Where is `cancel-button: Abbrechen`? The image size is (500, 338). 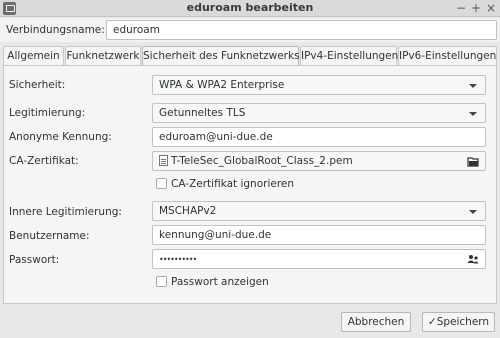
cancel-button: Abbrechen is located at coordinates (376, 322).